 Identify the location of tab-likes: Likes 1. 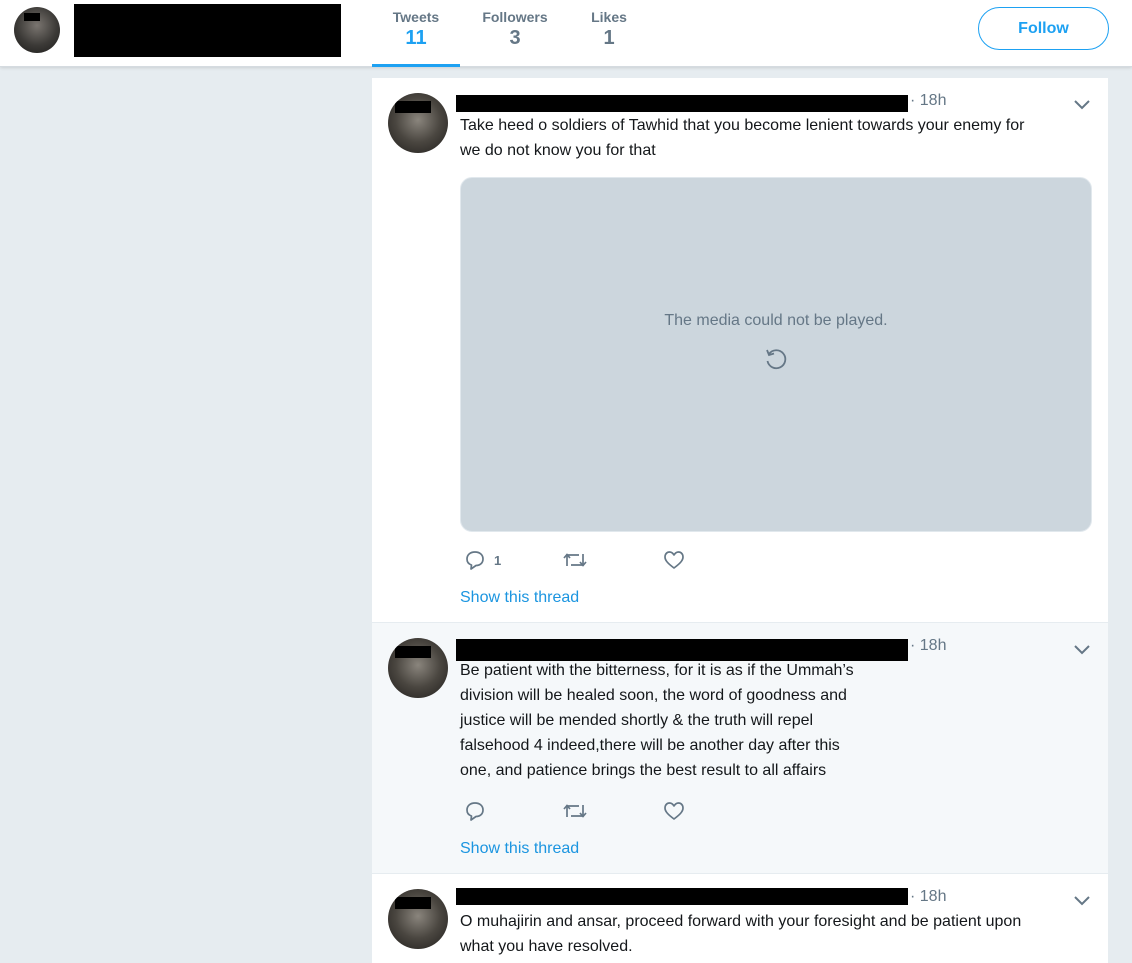
(609, 37).